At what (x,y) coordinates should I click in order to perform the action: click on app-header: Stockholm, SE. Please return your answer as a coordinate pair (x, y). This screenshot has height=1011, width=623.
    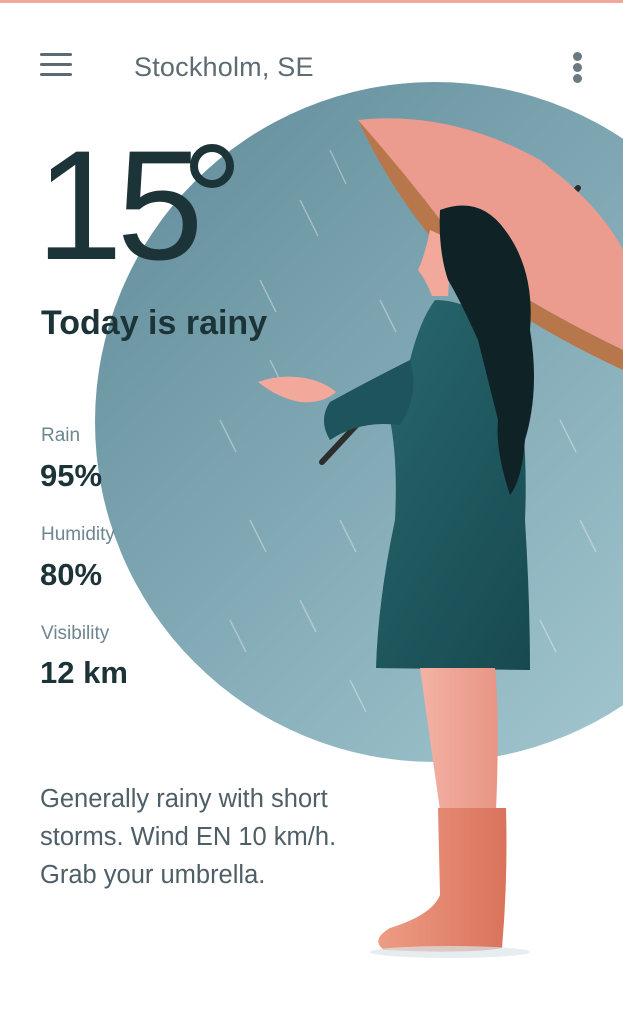
    Looking at the image, I should click on (311, 67).